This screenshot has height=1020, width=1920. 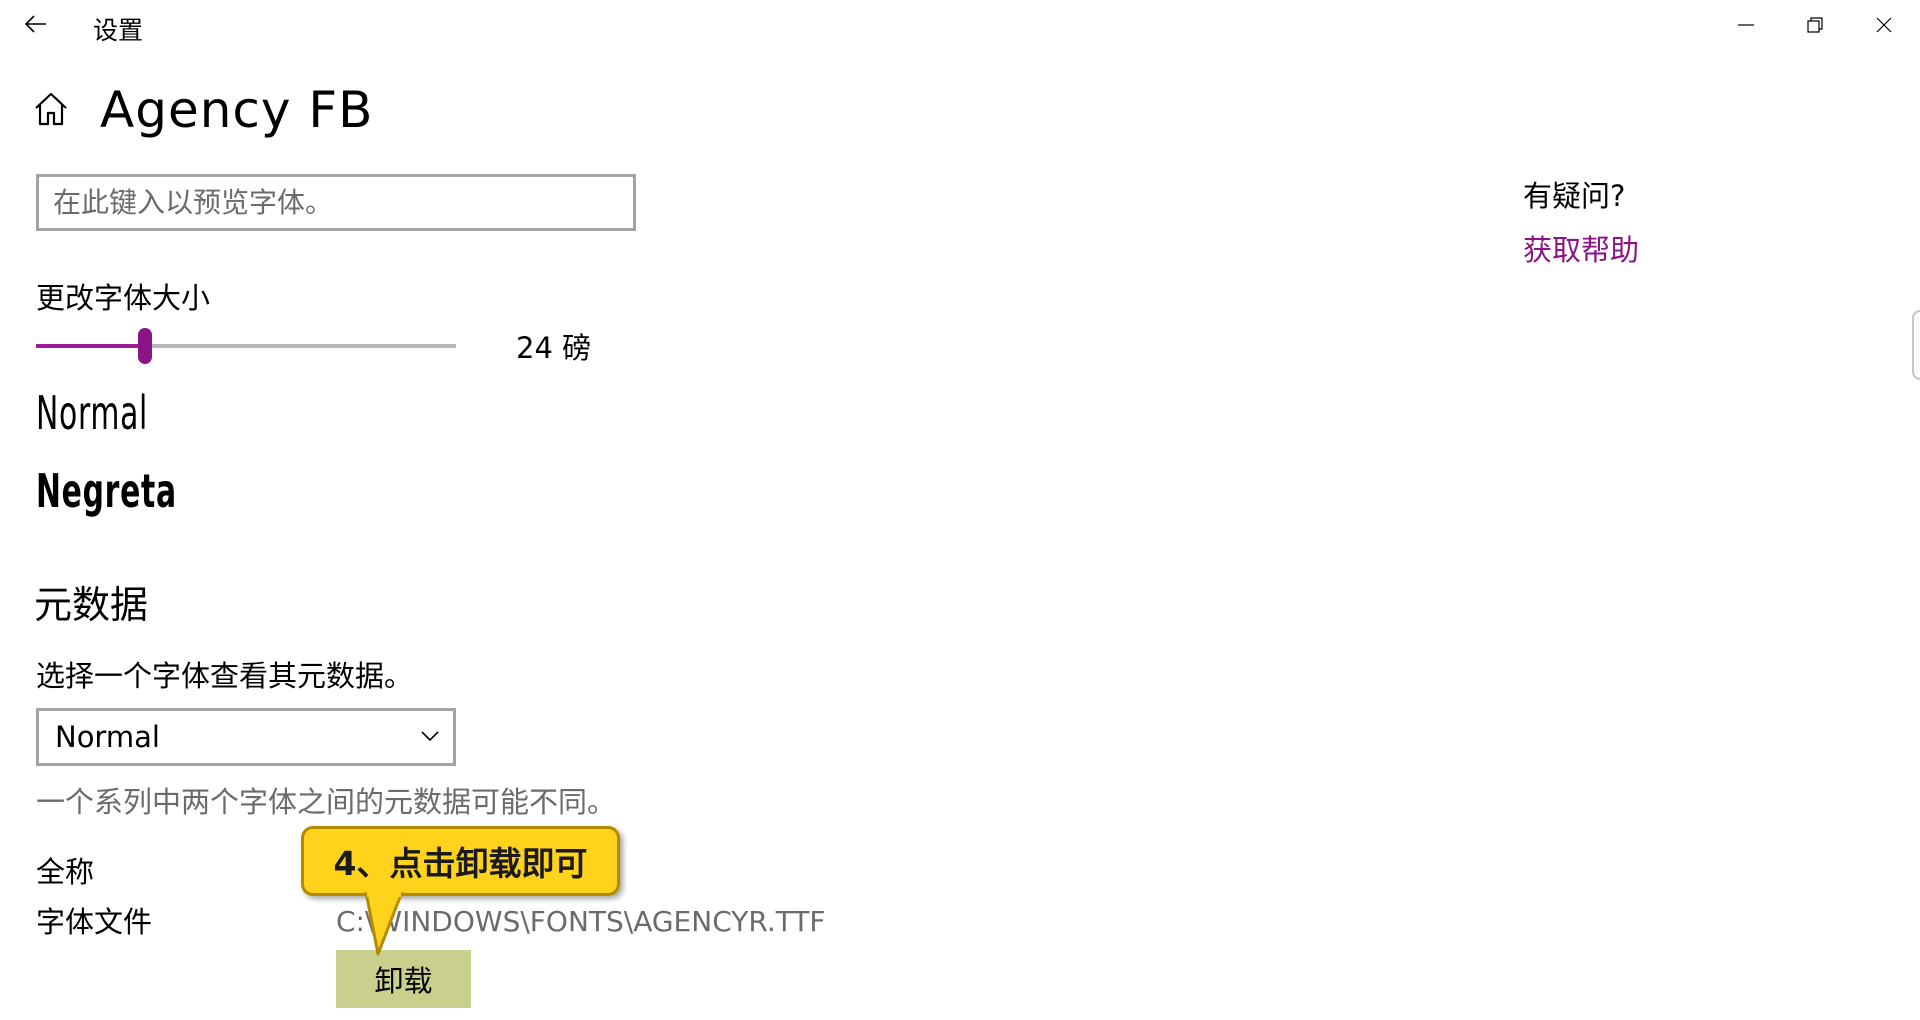 What do you see at coordinates (460, 861) in the screenshot?
I see `annotation-callout: 4、点击卸载即可` at bounding box center [460, 861].